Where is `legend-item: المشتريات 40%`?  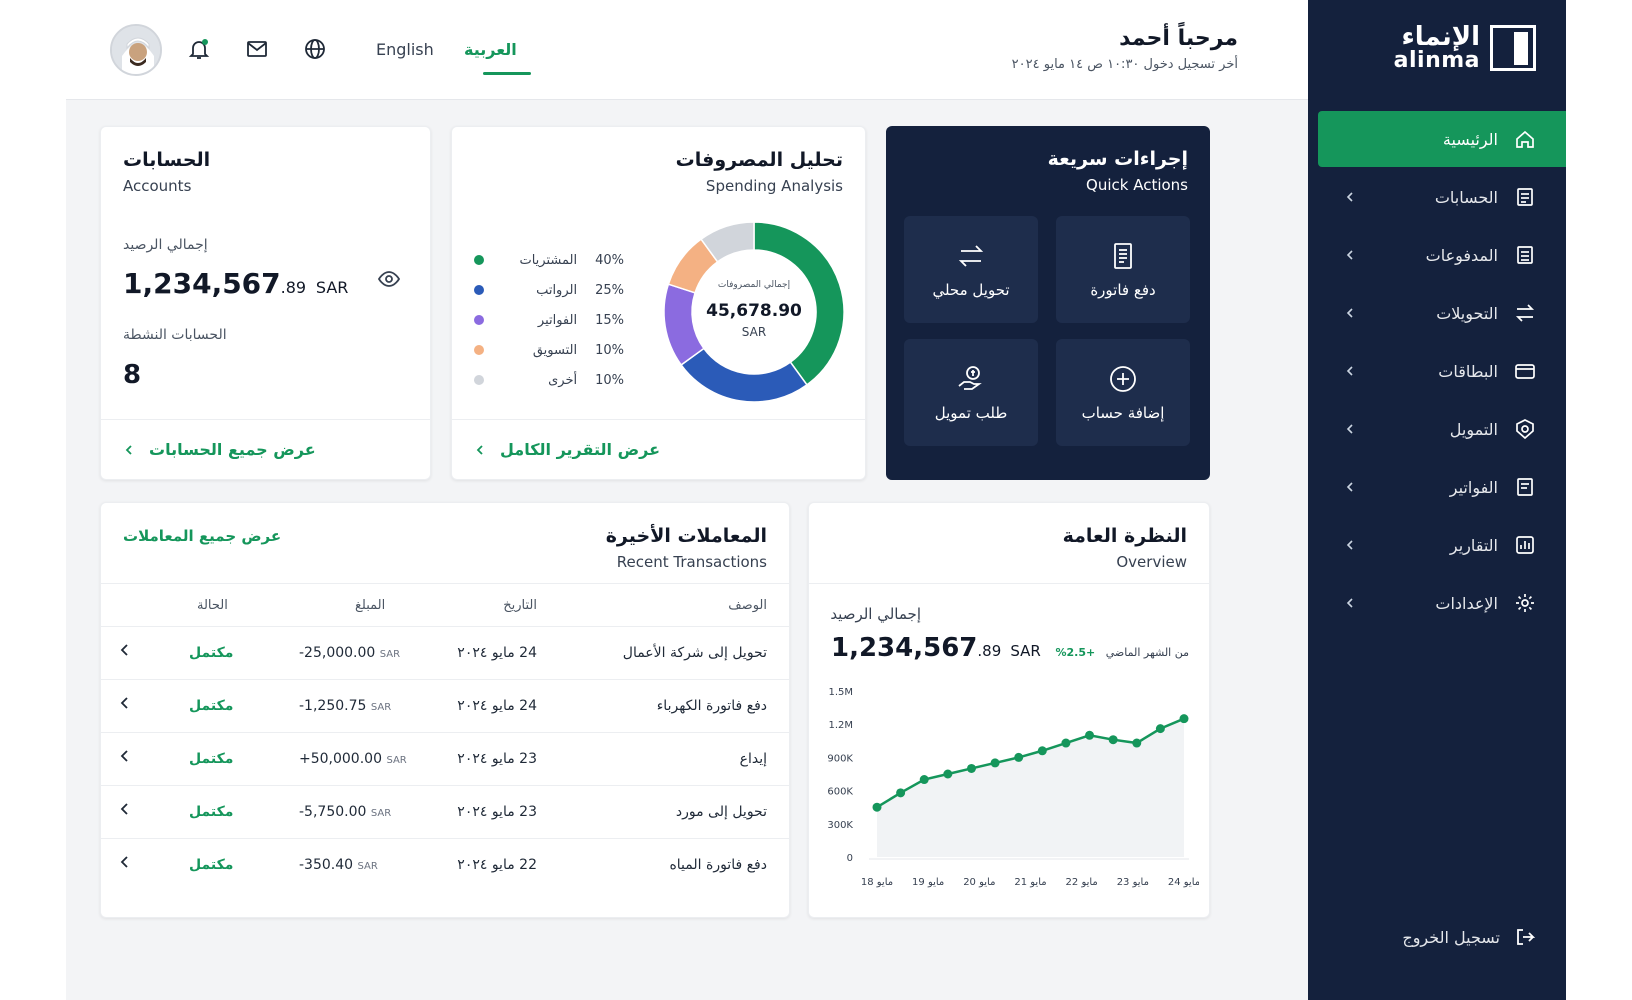 legend-item: المشتريات 40% is located at coordinates (549, 260).